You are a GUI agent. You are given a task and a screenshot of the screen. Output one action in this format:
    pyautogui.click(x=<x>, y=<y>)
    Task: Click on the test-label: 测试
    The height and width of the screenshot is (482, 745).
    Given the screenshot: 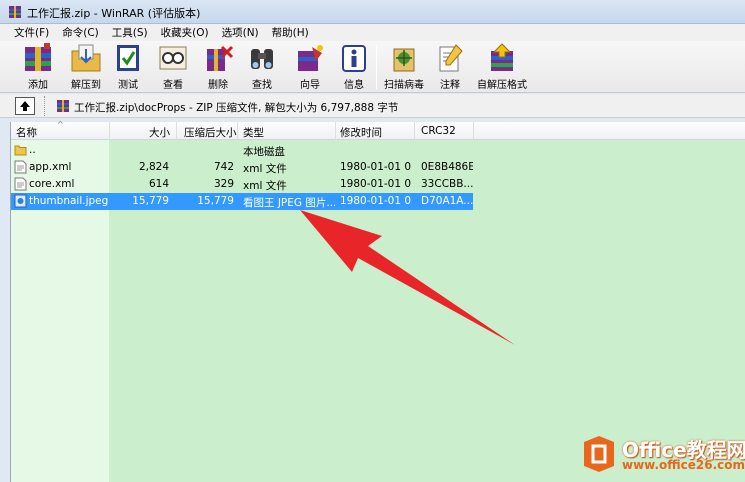 What is the action you would take?
    pyautogui.click(x=128, y=85)
    